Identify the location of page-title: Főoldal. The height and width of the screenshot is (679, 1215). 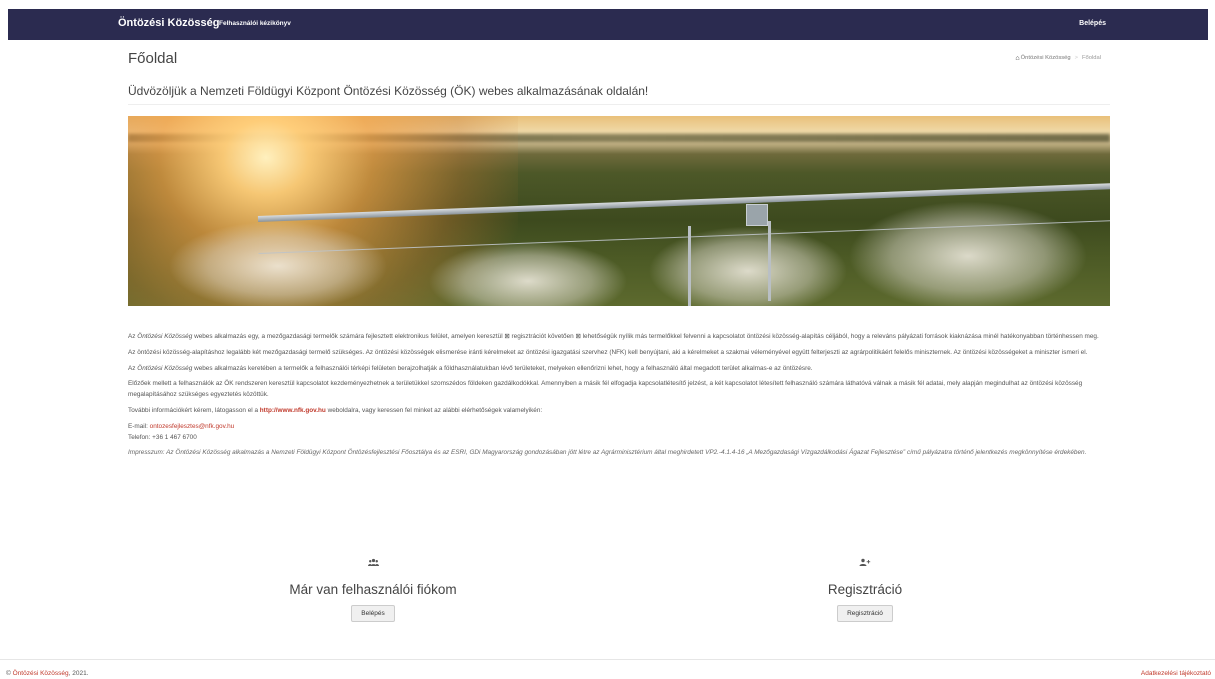
(153, 58).